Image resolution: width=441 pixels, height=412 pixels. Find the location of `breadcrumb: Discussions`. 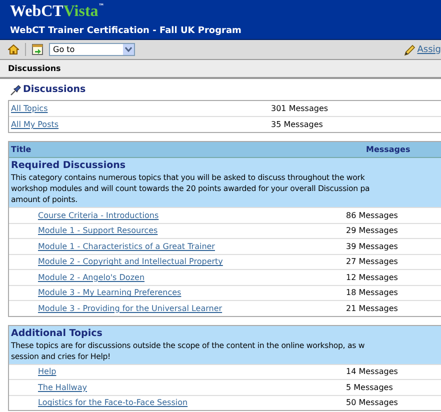

breadcrumb: Discussions is located at coordinates (34, 68).